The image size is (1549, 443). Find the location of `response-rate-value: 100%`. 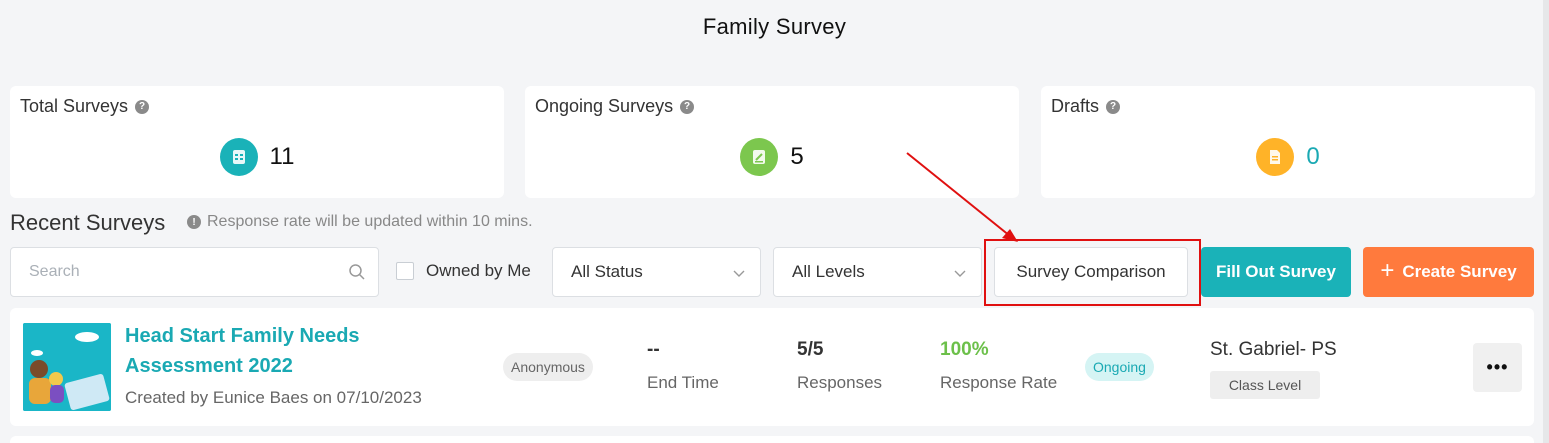

response-rate-value: 100% is located at coordinates (964, 349).